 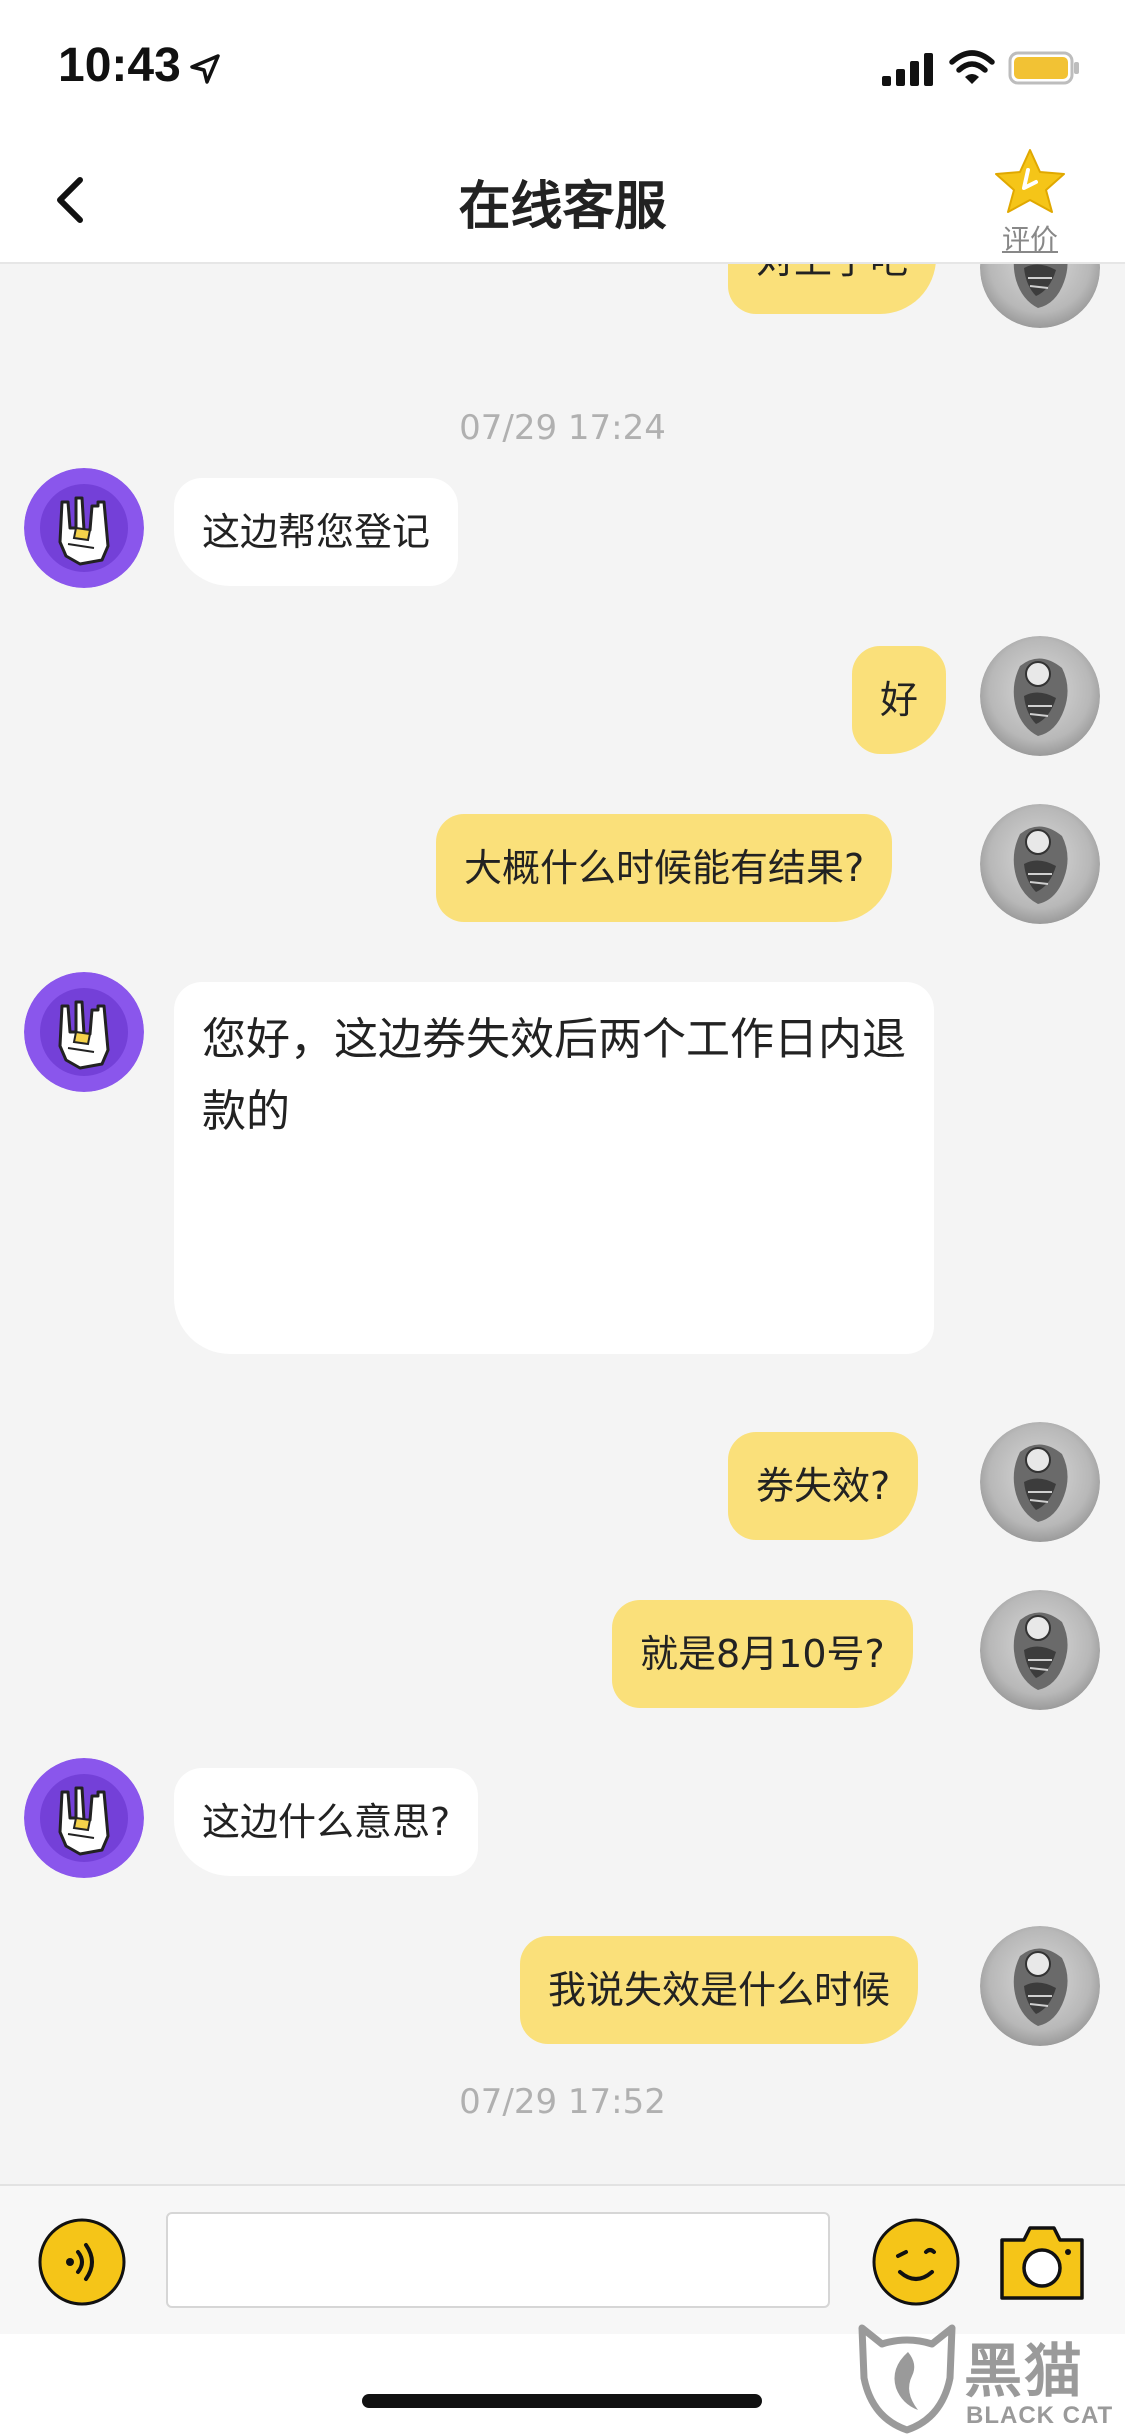 What do you see at coordinates (562, 428) in the screenshot?
I see `message-timestamp: 07/29 17:24` at bounding box center [562, 428].